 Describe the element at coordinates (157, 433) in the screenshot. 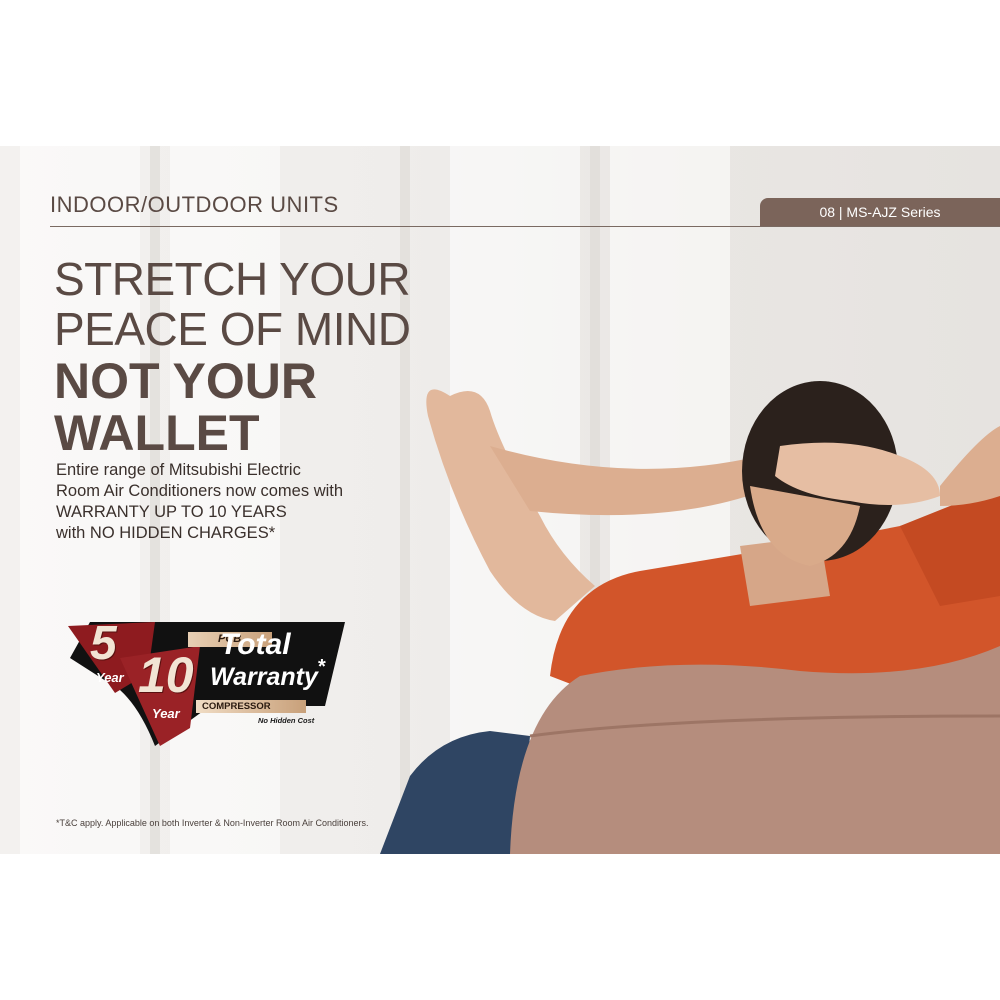

I see `headline-line-4: WALLET` at that location.